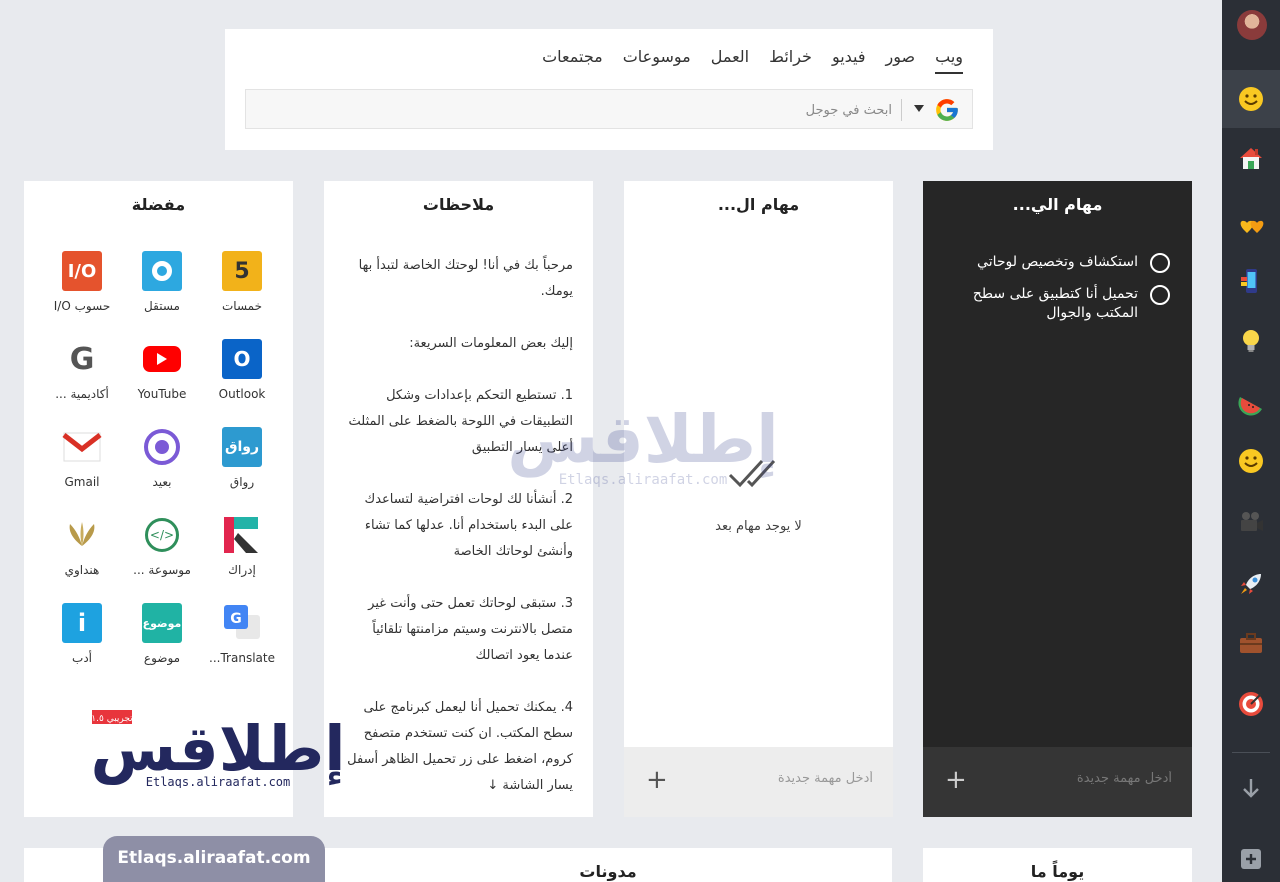  Describe the element at coordinates (1252, 25) in the screenshot. I see `user-avatar` at that location.